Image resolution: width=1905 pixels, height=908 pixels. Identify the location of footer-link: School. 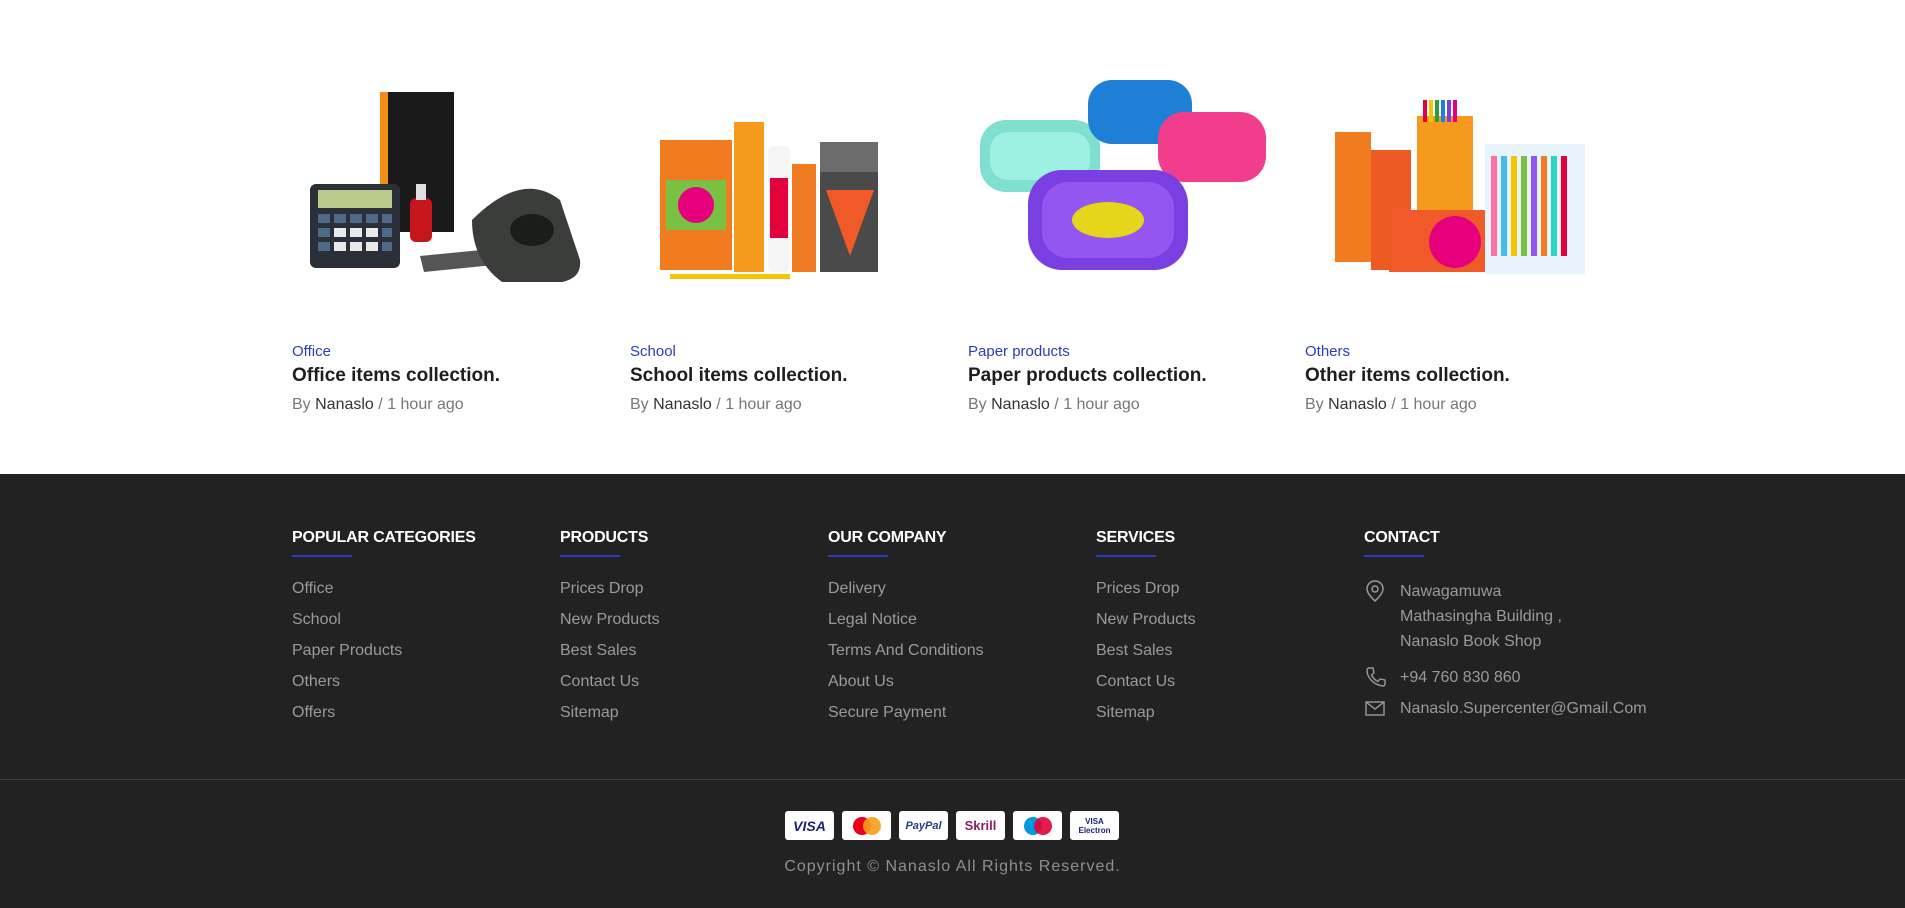
(384, 625).